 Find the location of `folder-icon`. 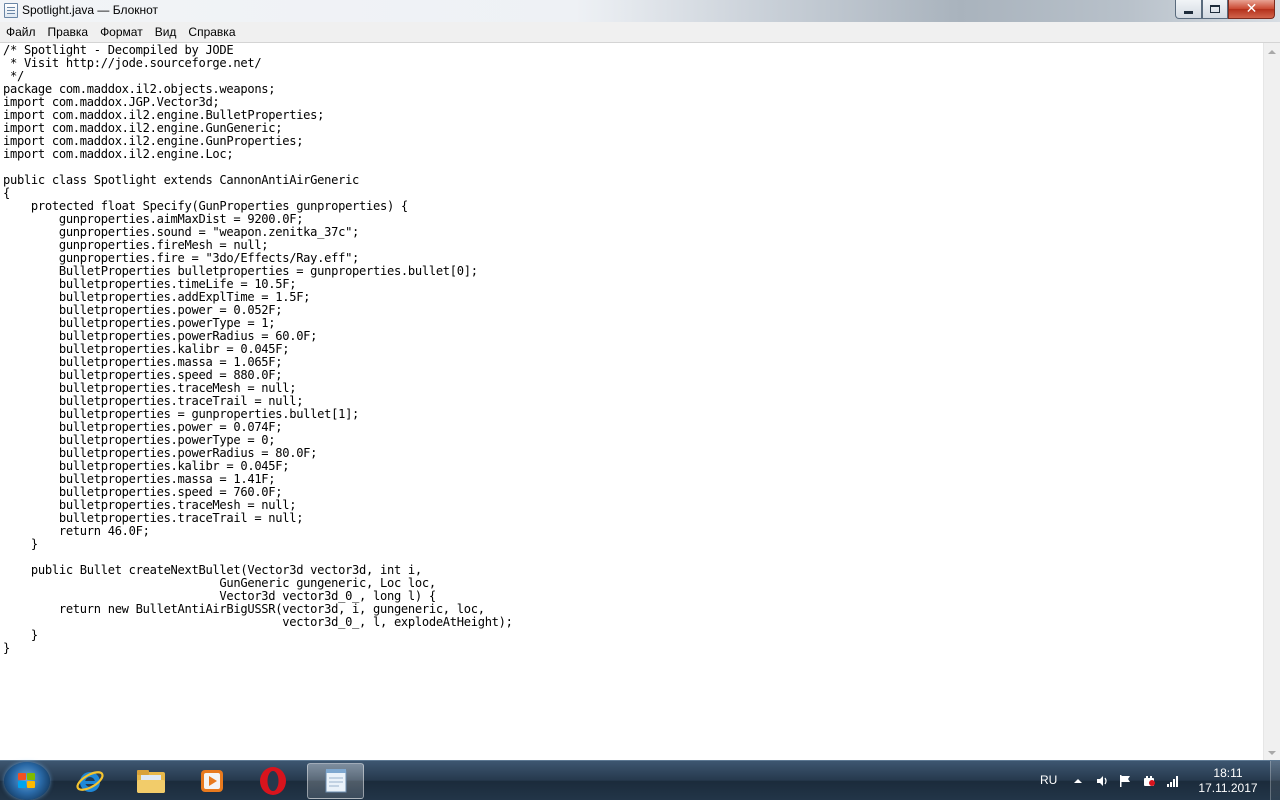

folder-icon is located at coordinates (150, 781).